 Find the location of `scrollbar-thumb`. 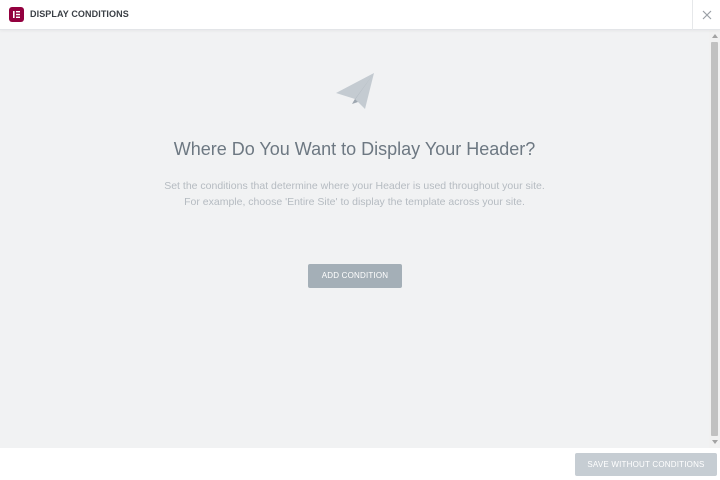

scrollbar-thumb is located at coordinates (714, 239).